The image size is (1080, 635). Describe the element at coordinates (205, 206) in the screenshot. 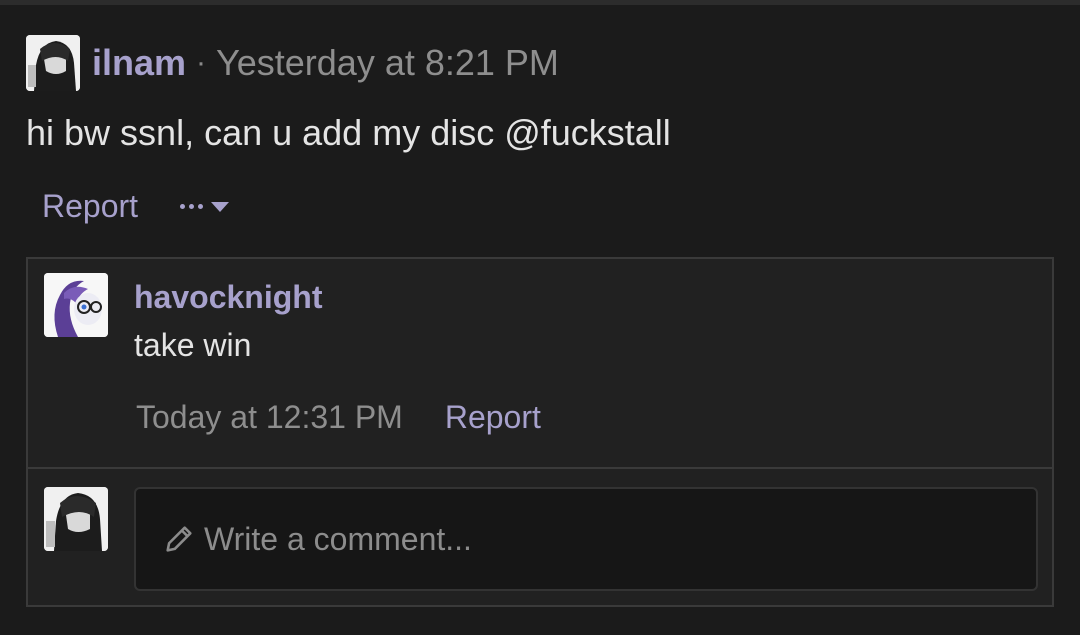

I see `more-options-button` at that location.